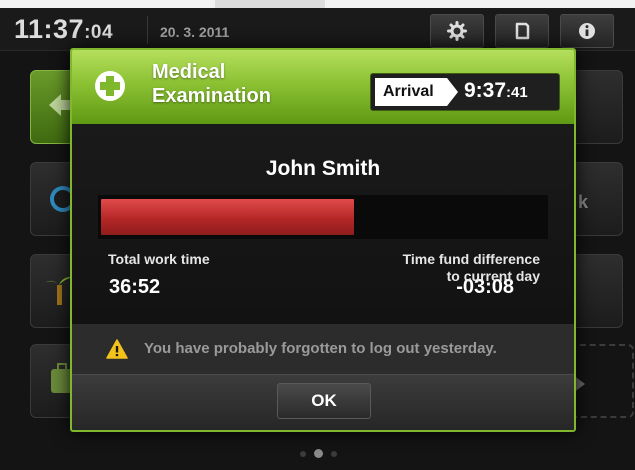  What do you see at coordinates (252, 84) in the screenshot?
I see `dialog-title: Medical Examination` at bounding box center [252, 84].